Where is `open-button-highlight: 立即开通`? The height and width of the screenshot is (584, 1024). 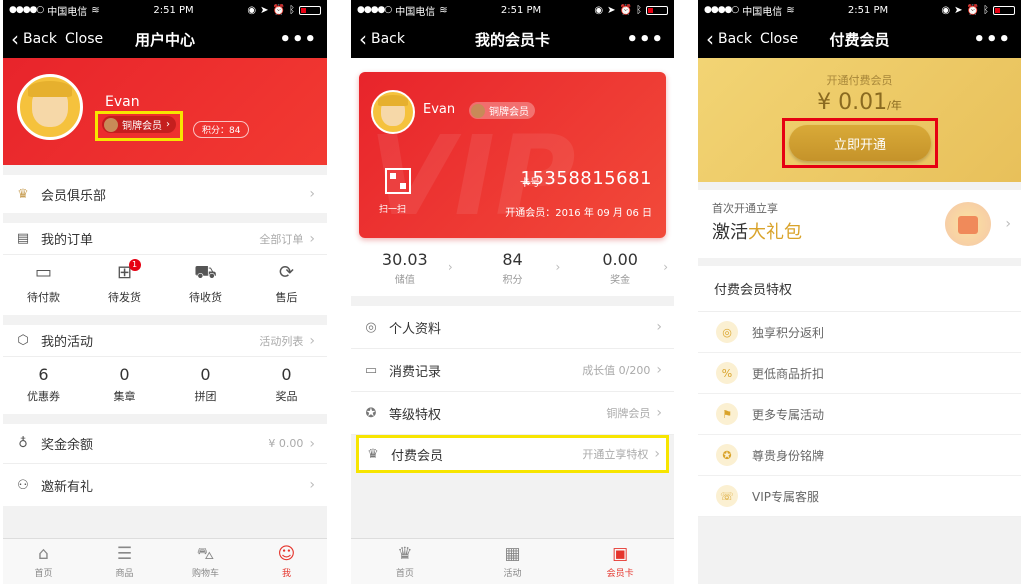 open-button-highlight: 立即开通 is located at coordinates (860, 143).